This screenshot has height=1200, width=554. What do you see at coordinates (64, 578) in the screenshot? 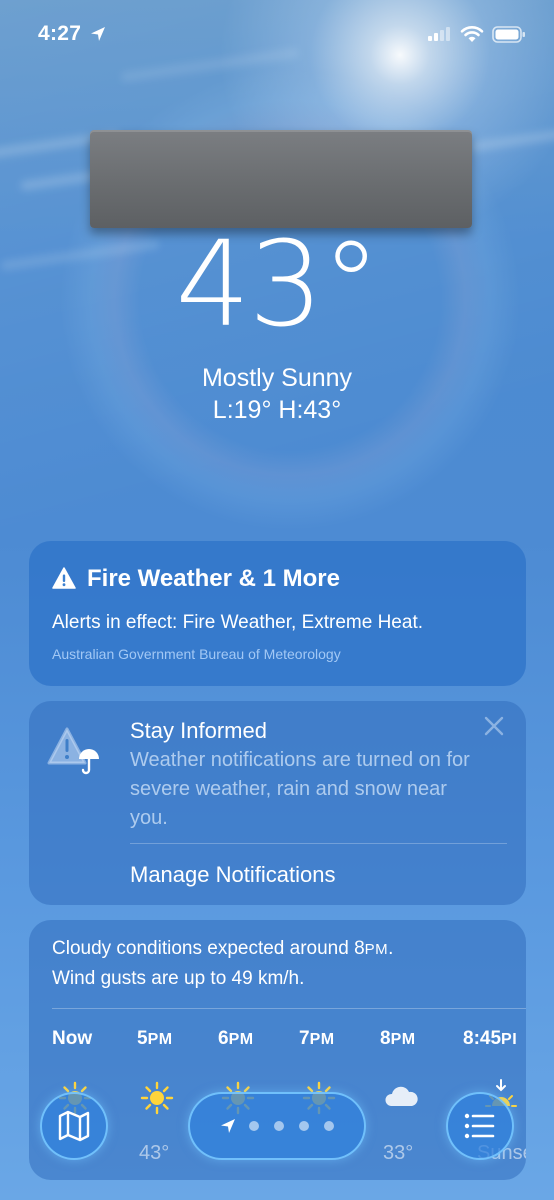
I see `warning-triangle-icon` at bounding box center [64, 578].